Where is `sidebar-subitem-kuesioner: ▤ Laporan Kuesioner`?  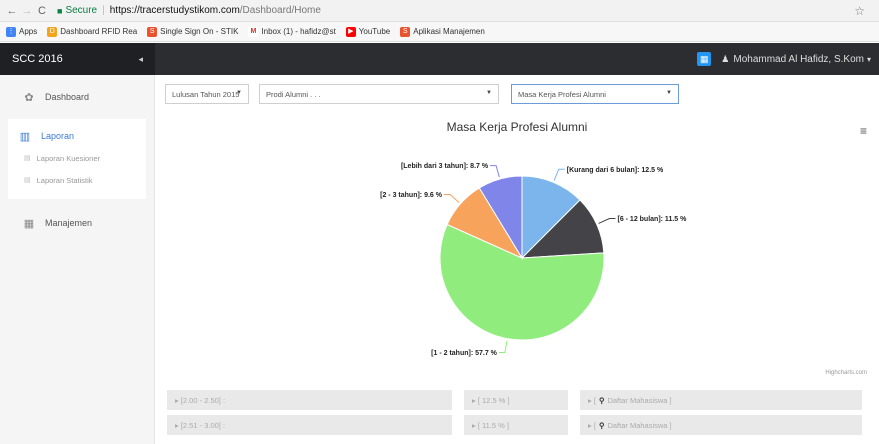 sidebar-subitem-kuesioner: ▤ Laporan Kuesioner is located at coordinates (77, 158).